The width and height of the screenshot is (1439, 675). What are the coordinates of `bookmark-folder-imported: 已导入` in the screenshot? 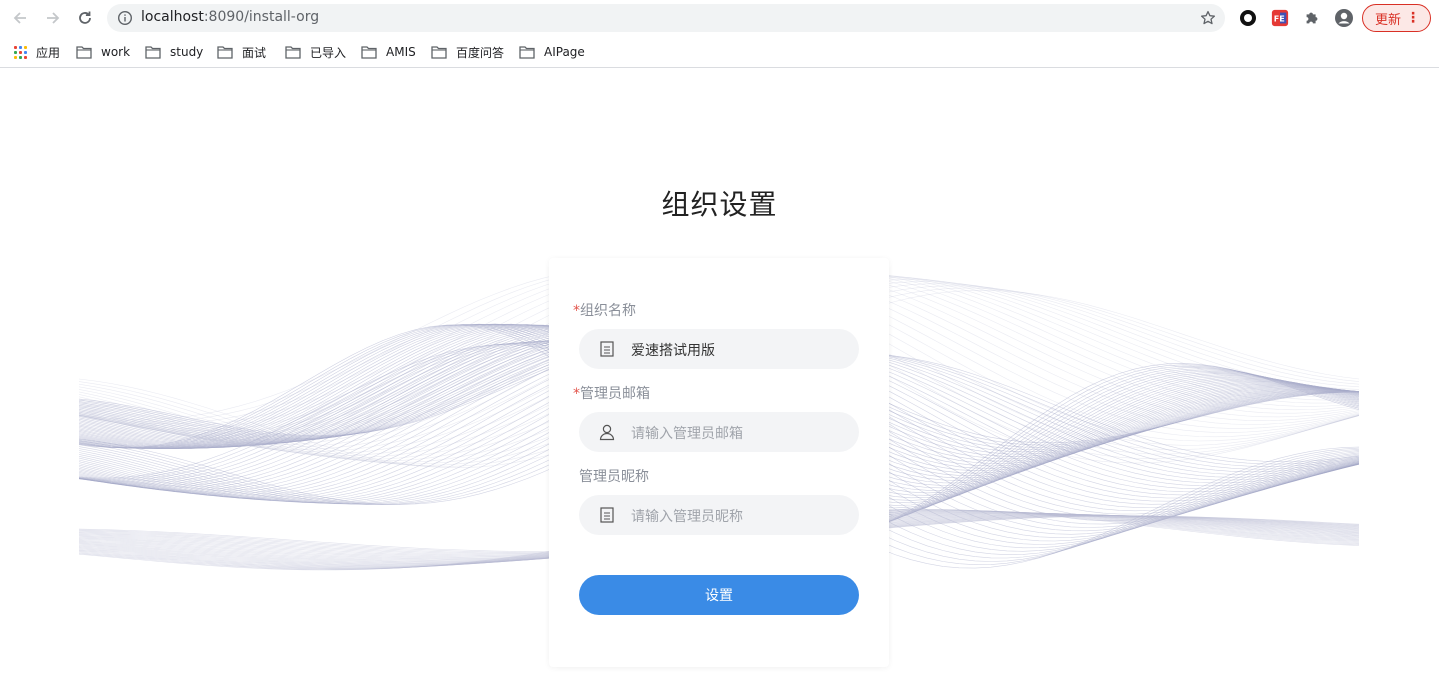 It's located at (315, 52).